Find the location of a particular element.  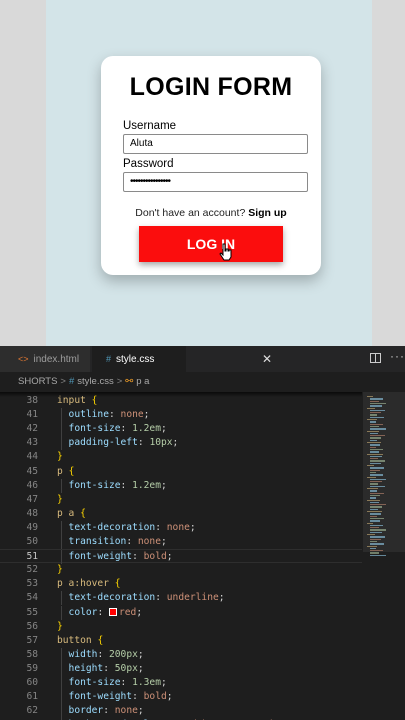

breadcrumb-folder: SHORTS is located at coordinates (37, 381).